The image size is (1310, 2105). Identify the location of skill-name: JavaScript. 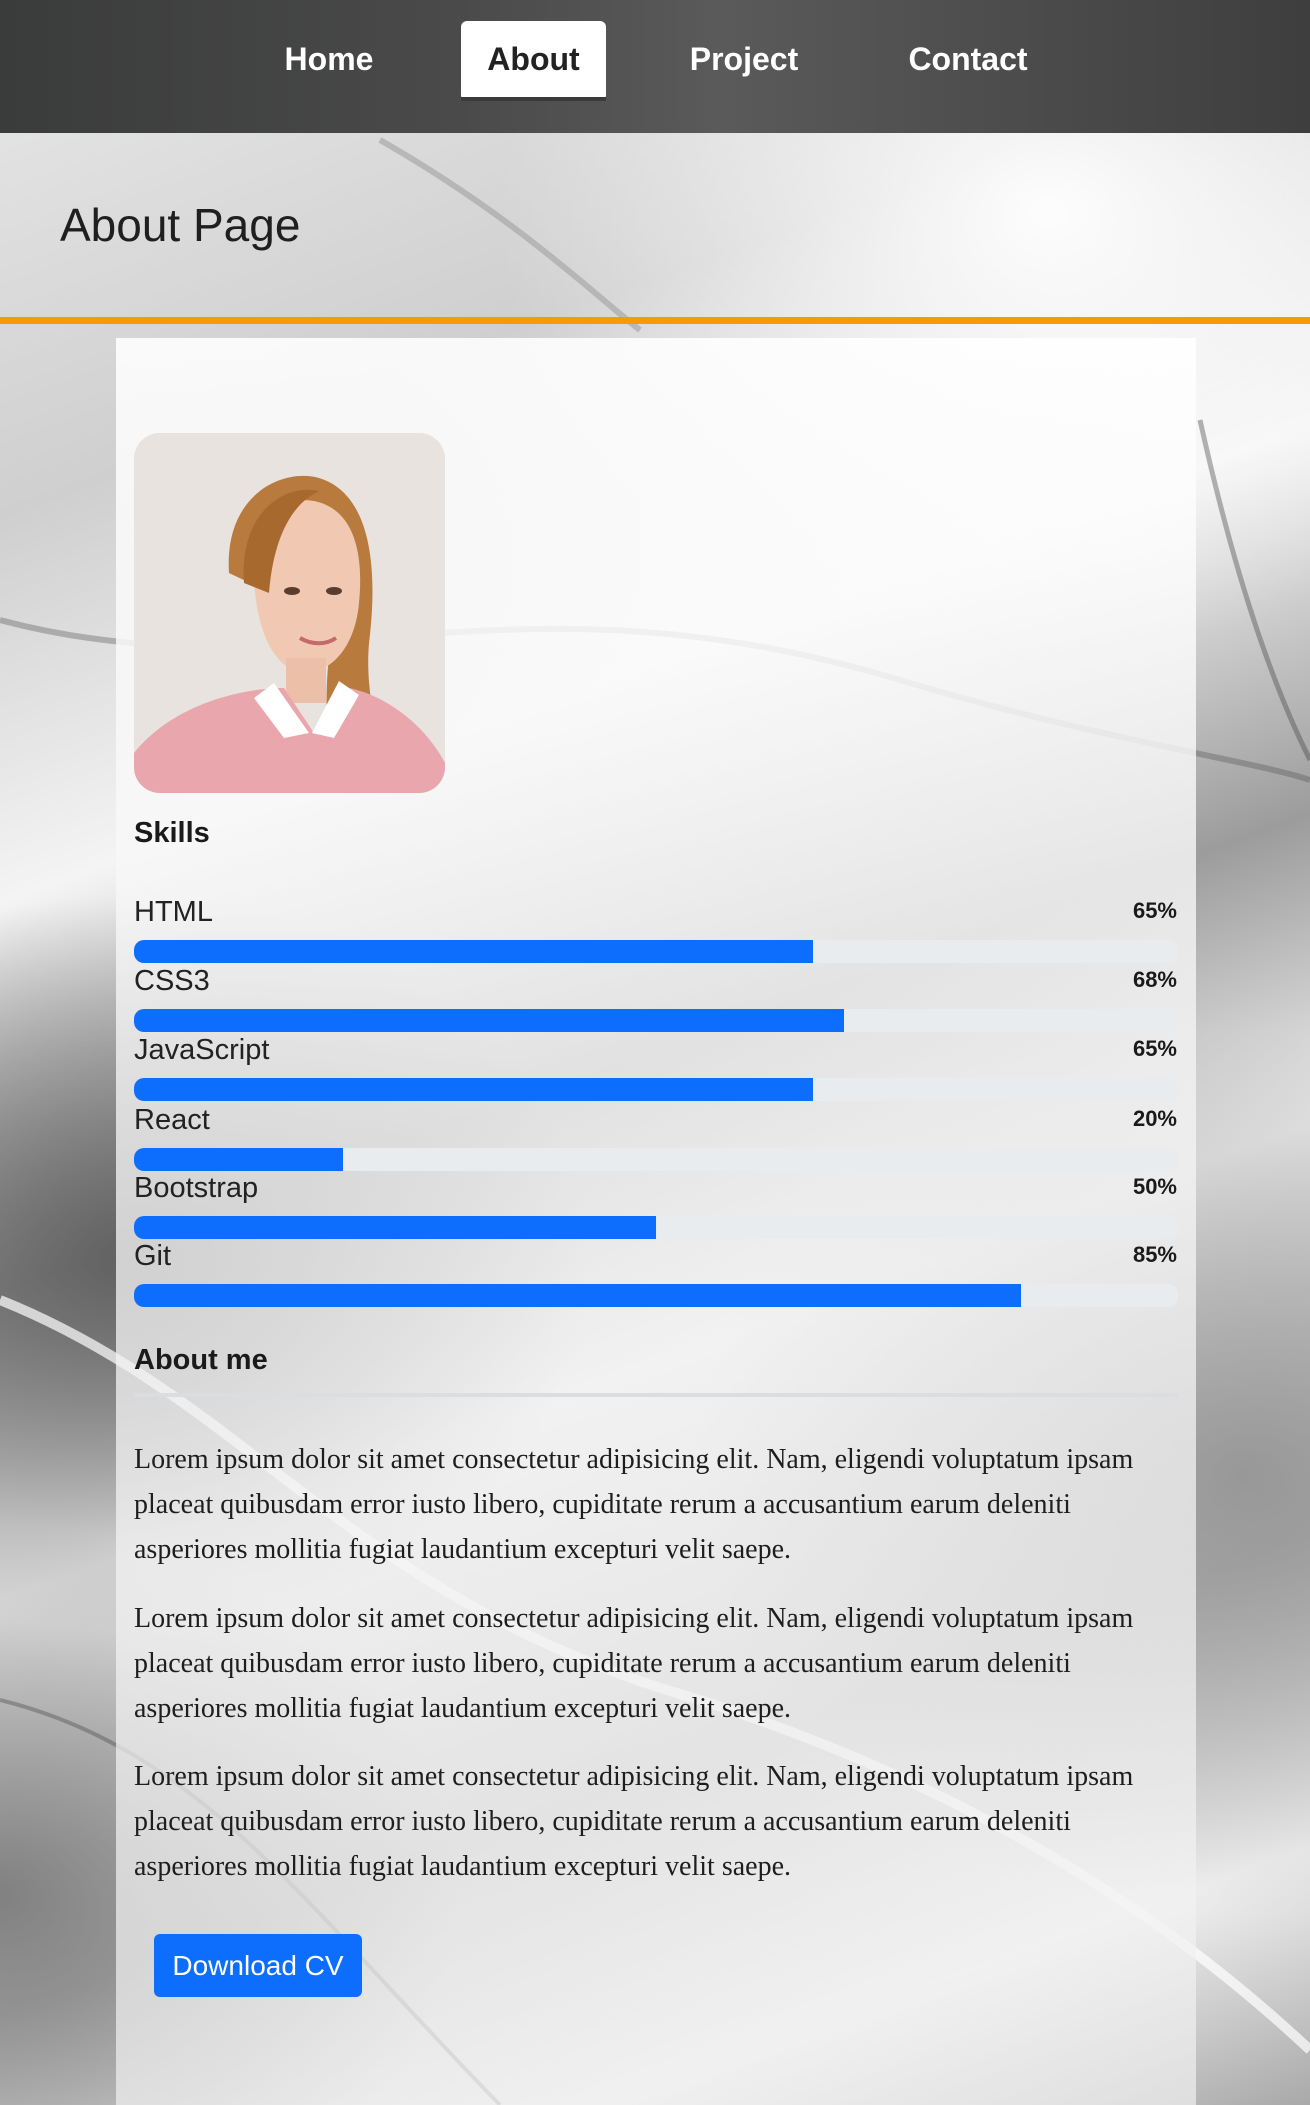
(202, 1050).